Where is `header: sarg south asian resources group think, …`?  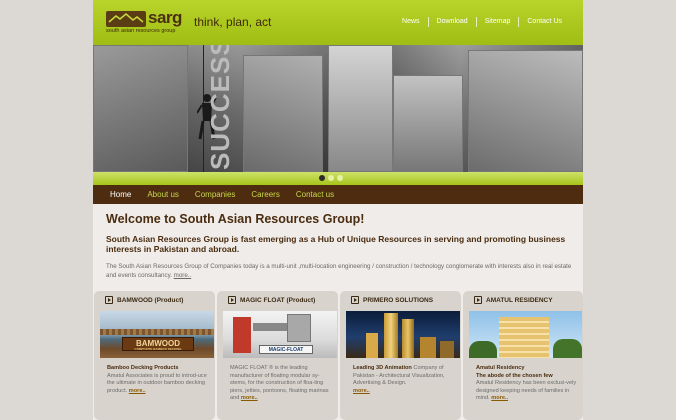
header: sarg south asian resources group think, … is located at coordinates (338, 22).